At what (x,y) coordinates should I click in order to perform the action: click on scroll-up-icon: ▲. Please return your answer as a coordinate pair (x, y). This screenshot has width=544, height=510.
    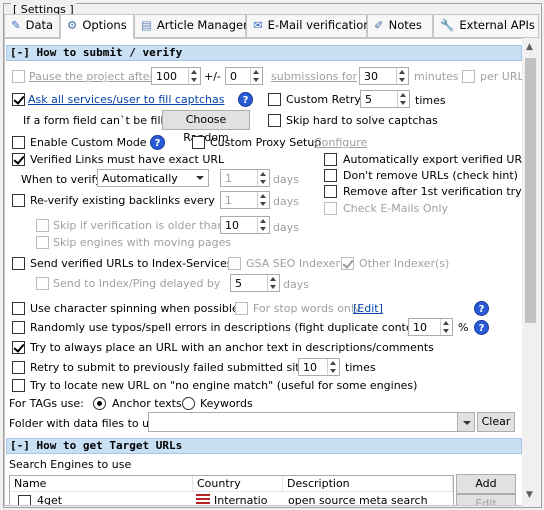
    Looking at the image, I should click on (529, 47).